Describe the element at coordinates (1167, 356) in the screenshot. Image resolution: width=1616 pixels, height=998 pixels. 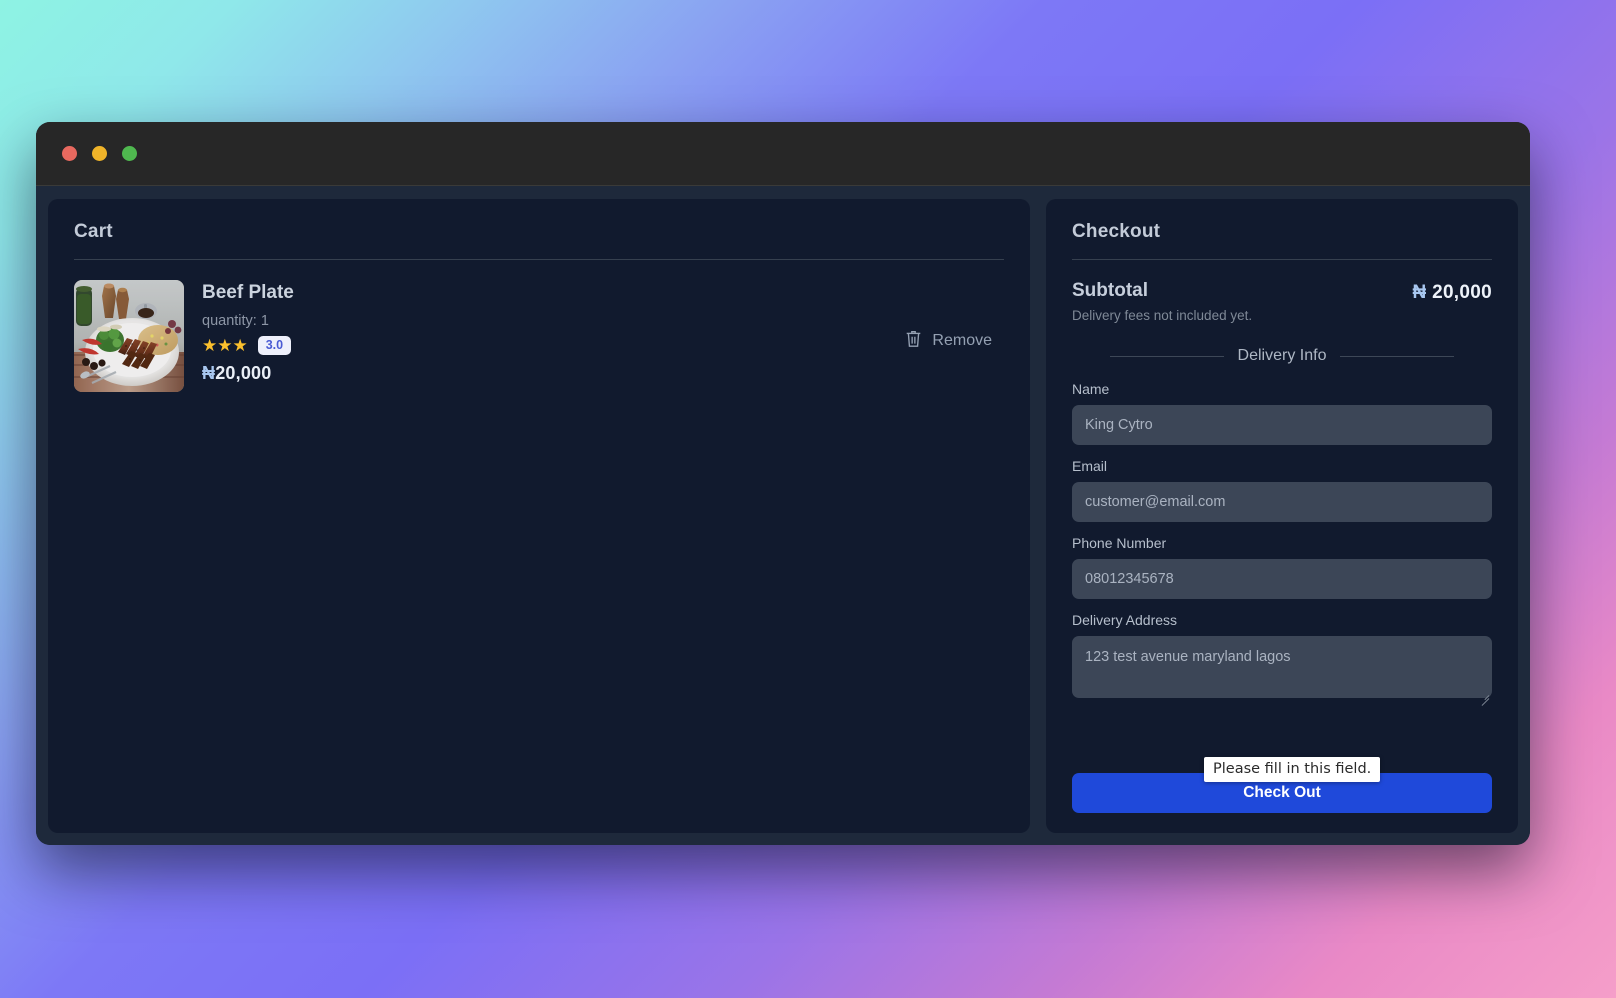
I see `divider-line-left` at that location.